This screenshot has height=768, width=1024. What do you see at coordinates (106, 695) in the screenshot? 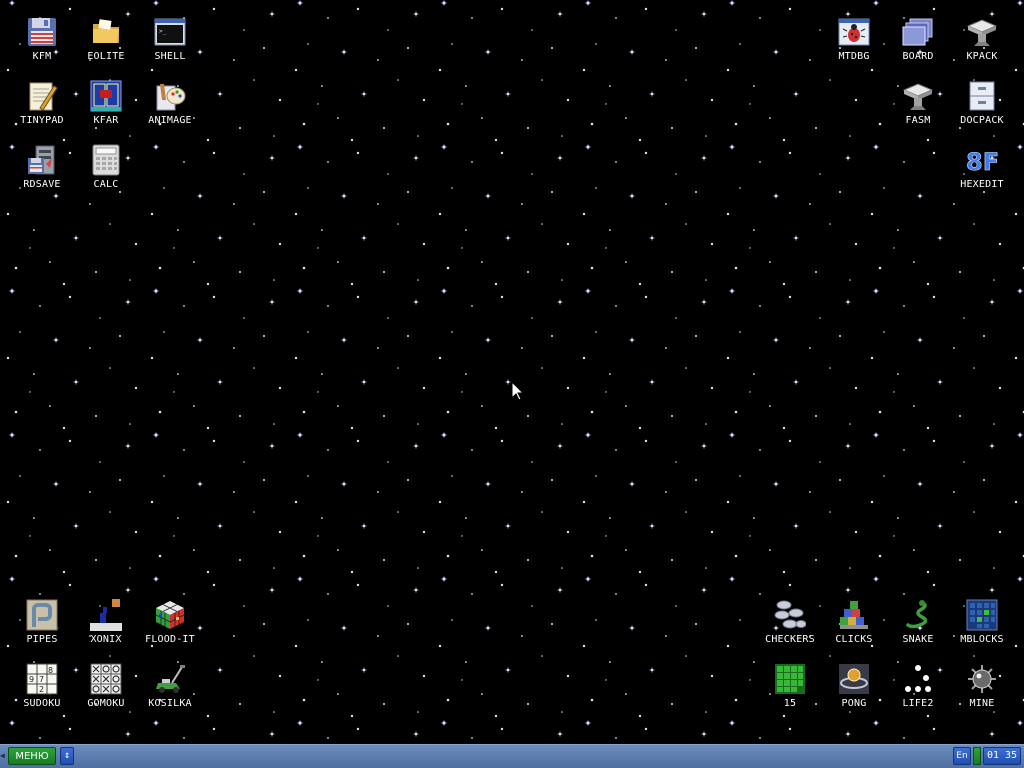
I see `desktop-icon-gomoku: GOMOKU` at bounding box center [106, 695].